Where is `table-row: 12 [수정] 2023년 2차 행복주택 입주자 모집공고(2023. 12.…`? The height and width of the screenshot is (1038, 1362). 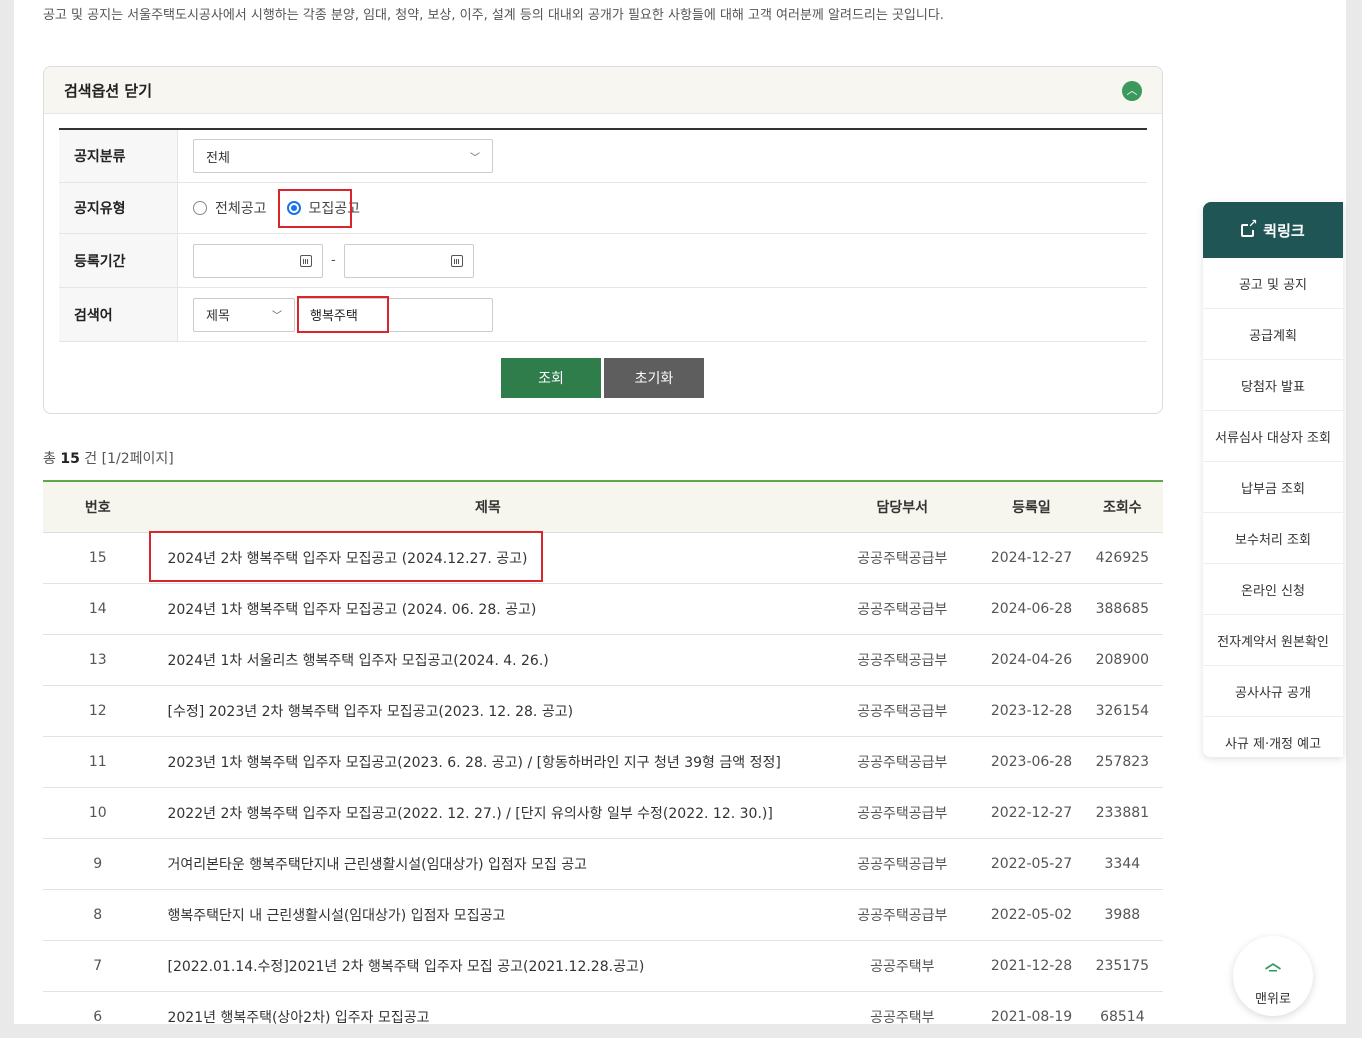 table-row: 12 [수정] 2023년 2차 행복주택 입주자 모집공고(2023. 12.… is located at coordinates (603, 711).